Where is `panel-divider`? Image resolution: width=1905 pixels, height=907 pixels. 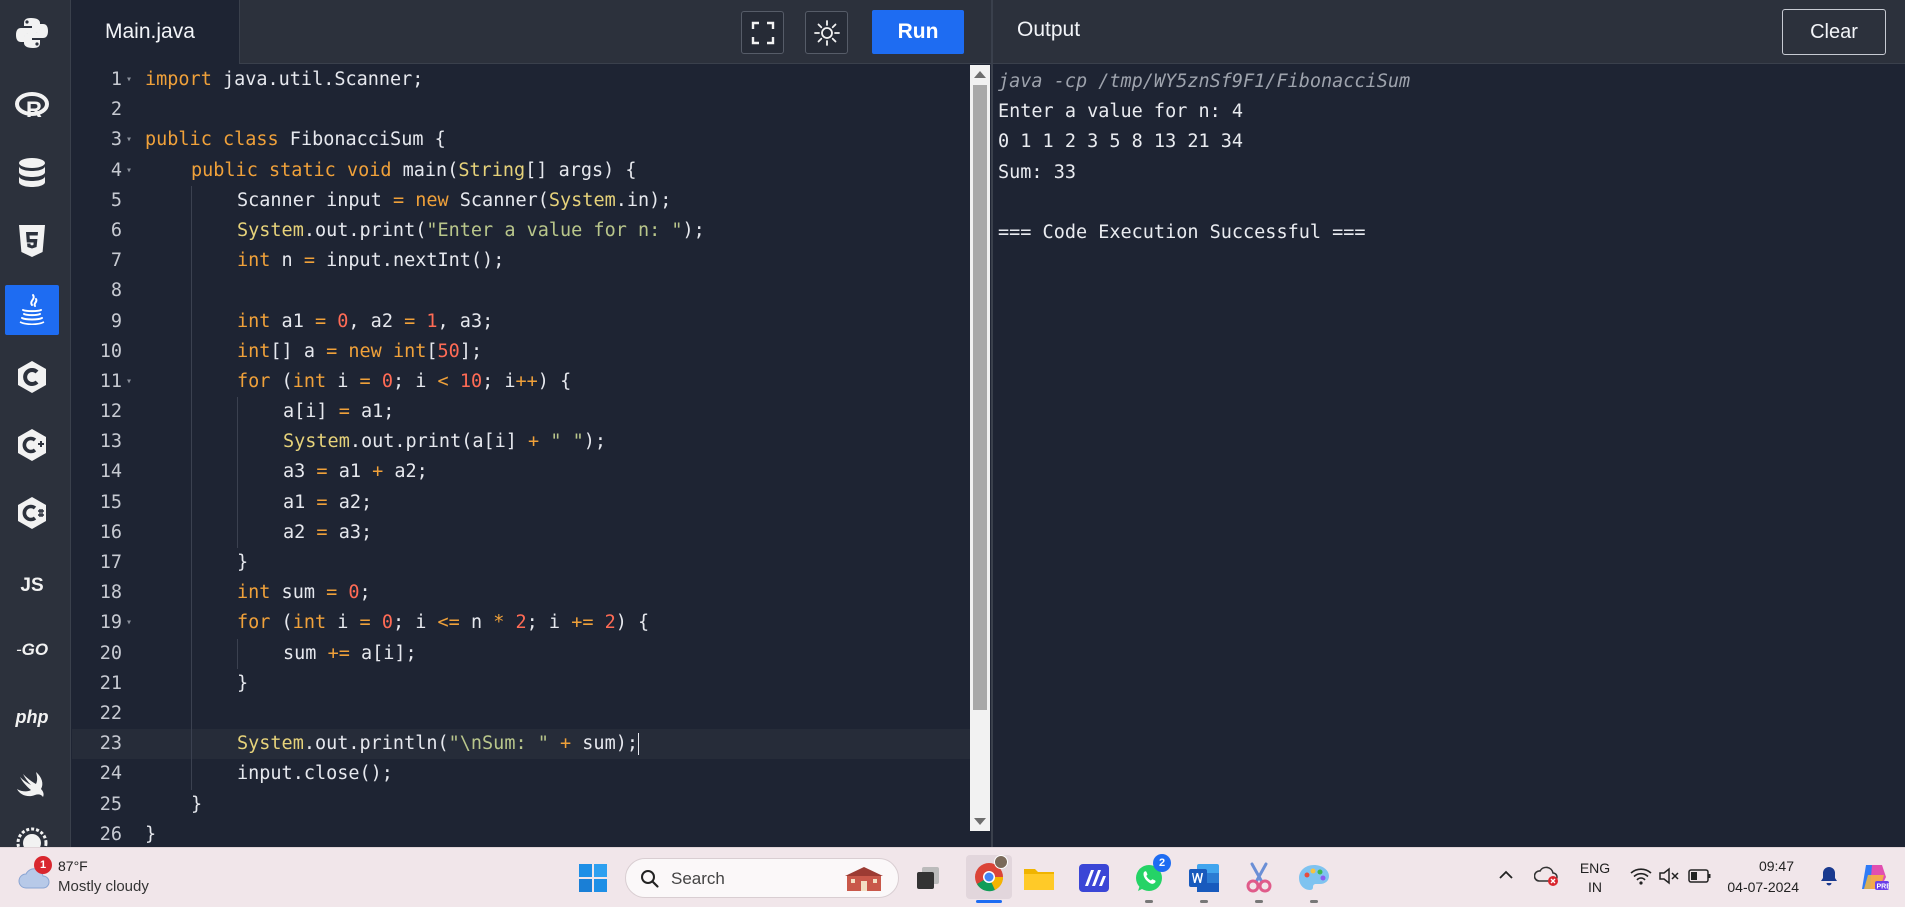
panel-divider is located at coordinates (992, 423).